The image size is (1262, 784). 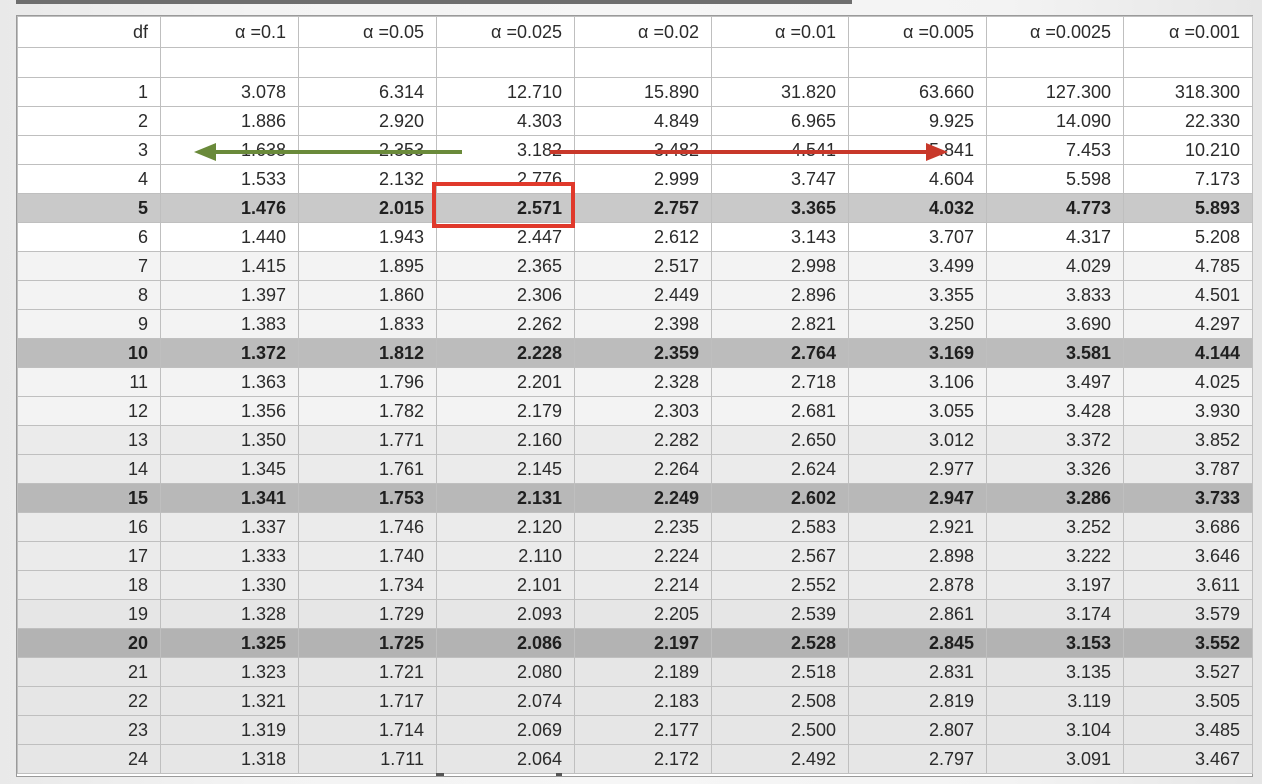 I want to click on critical-value-cell: 1.746, so click(x=367, y=527).